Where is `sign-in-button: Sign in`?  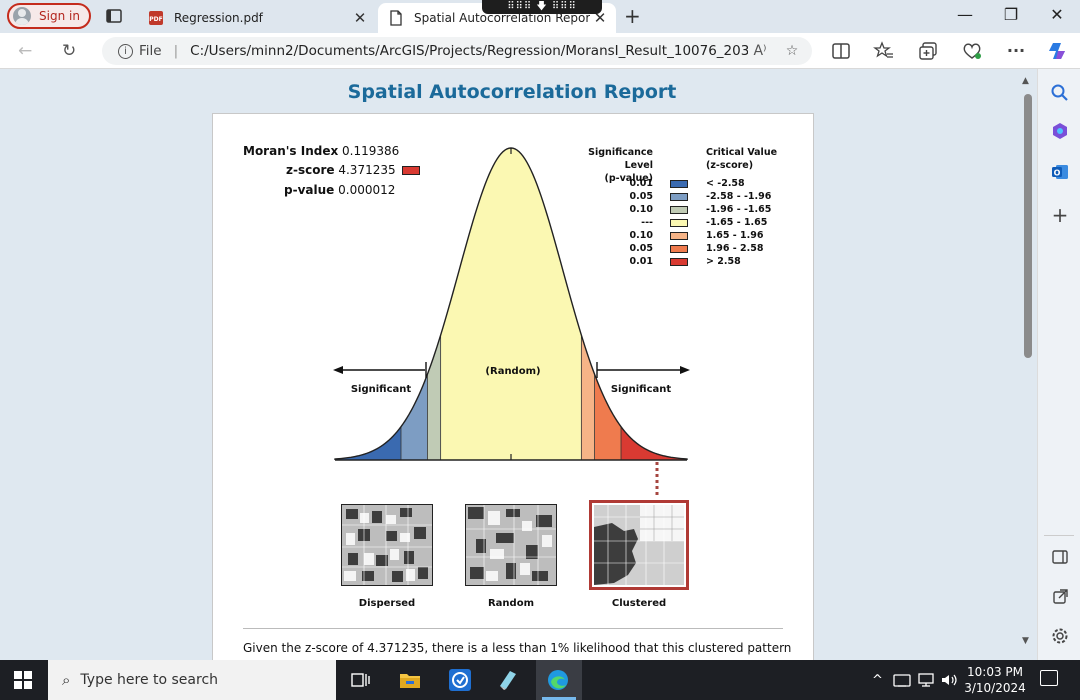
sign-in-button: Sign in is located at coordinates (49, 16).